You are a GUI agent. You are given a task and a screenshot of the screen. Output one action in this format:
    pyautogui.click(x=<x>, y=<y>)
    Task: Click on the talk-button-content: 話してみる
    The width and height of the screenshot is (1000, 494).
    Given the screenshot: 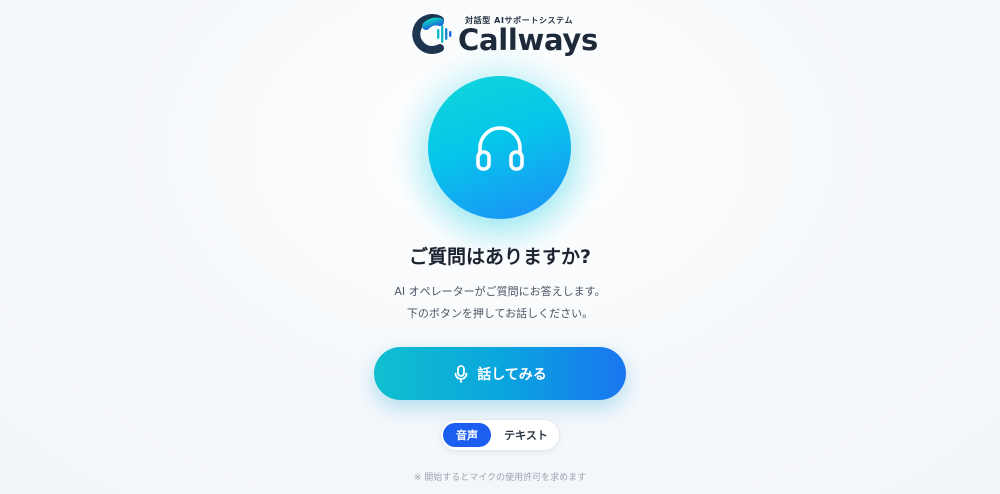 What is the action you would take?
    pyautogui.click(x=500, y=374)
    